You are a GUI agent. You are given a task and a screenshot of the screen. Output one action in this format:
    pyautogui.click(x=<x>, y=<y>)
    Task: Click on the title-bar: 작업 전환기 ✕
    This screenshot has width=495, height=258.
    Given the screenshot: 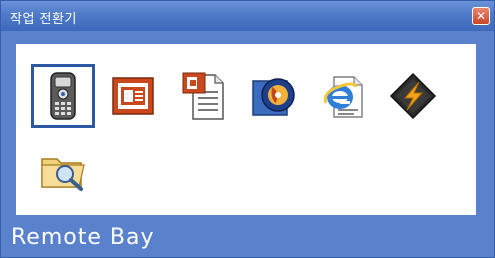 What is the action you would take?
    pyautogui.click(x=247, y=16)
    